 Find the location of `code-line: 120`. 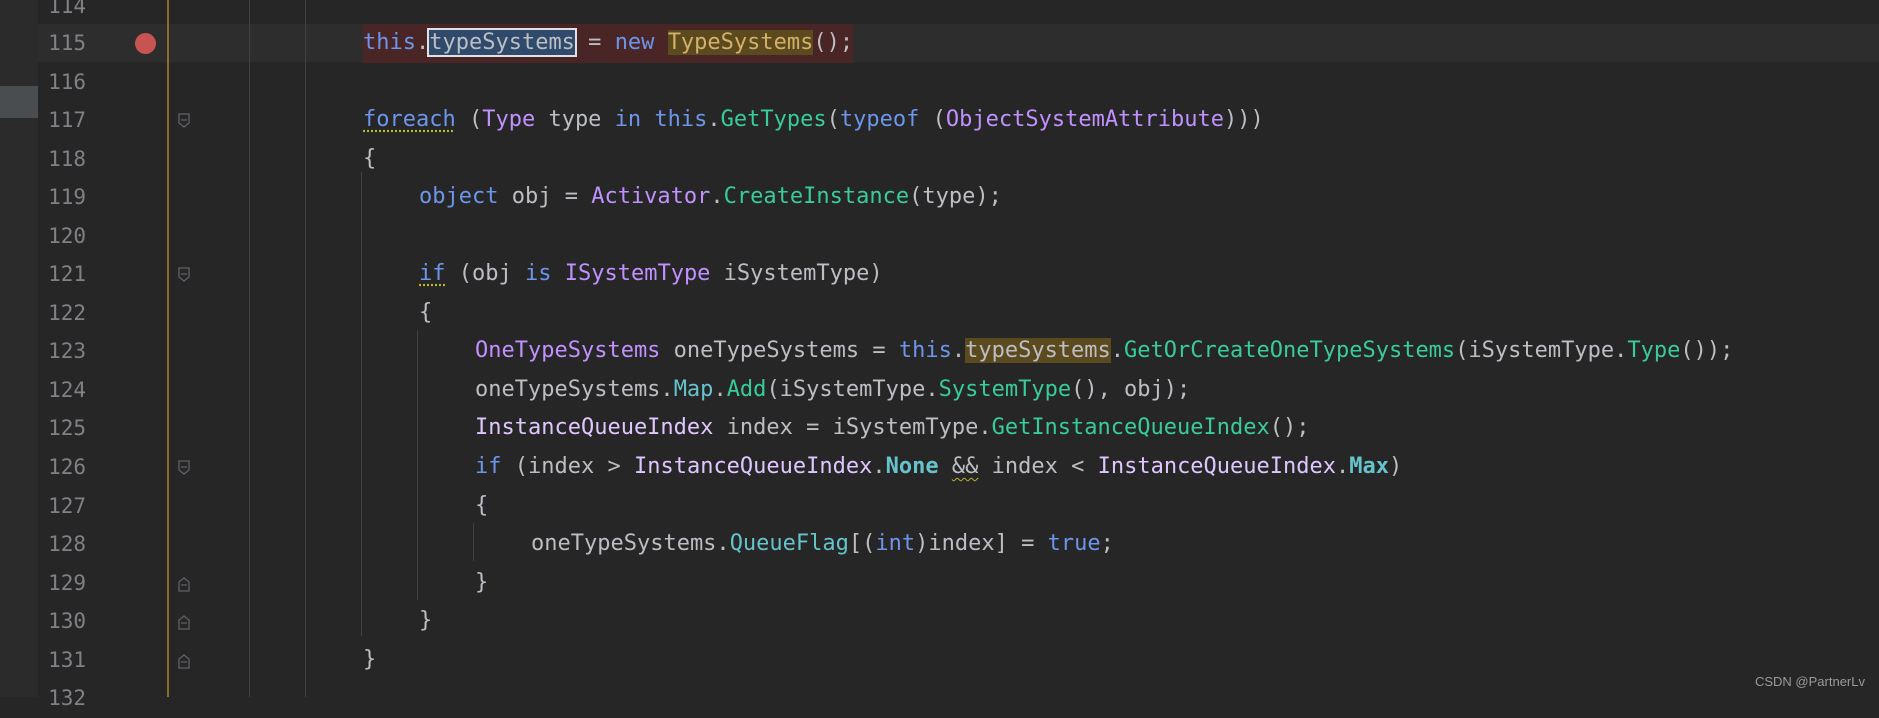

code-line: 120 is located at coordinates (939, 236).